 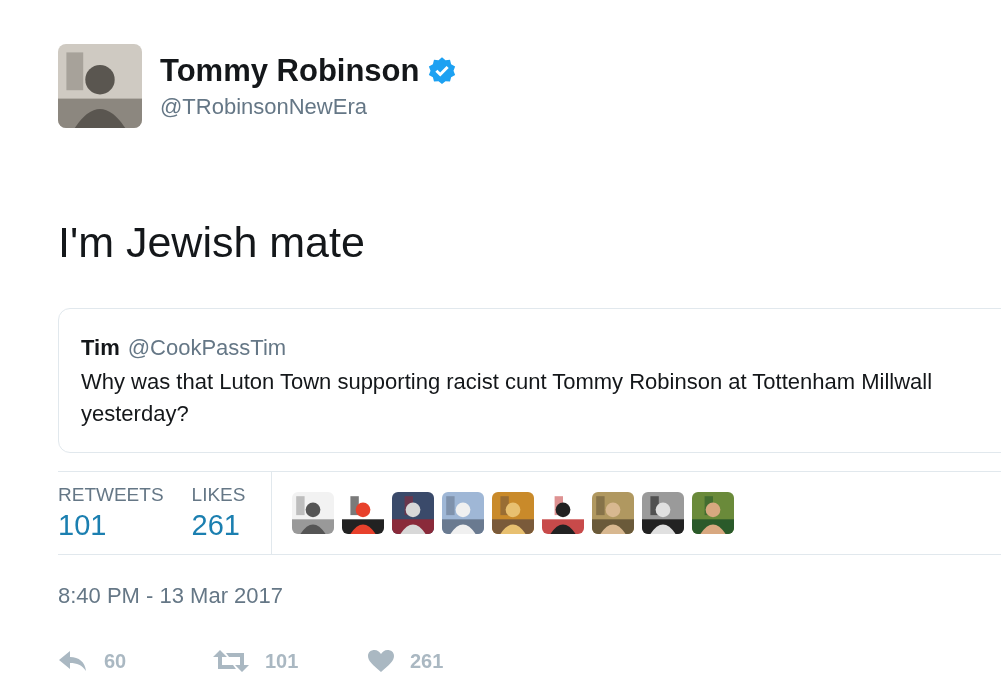 What do you see at coordinates (427, 661) in the screenshot?
I see `action-count: 261` at bounding box center [427, 661].